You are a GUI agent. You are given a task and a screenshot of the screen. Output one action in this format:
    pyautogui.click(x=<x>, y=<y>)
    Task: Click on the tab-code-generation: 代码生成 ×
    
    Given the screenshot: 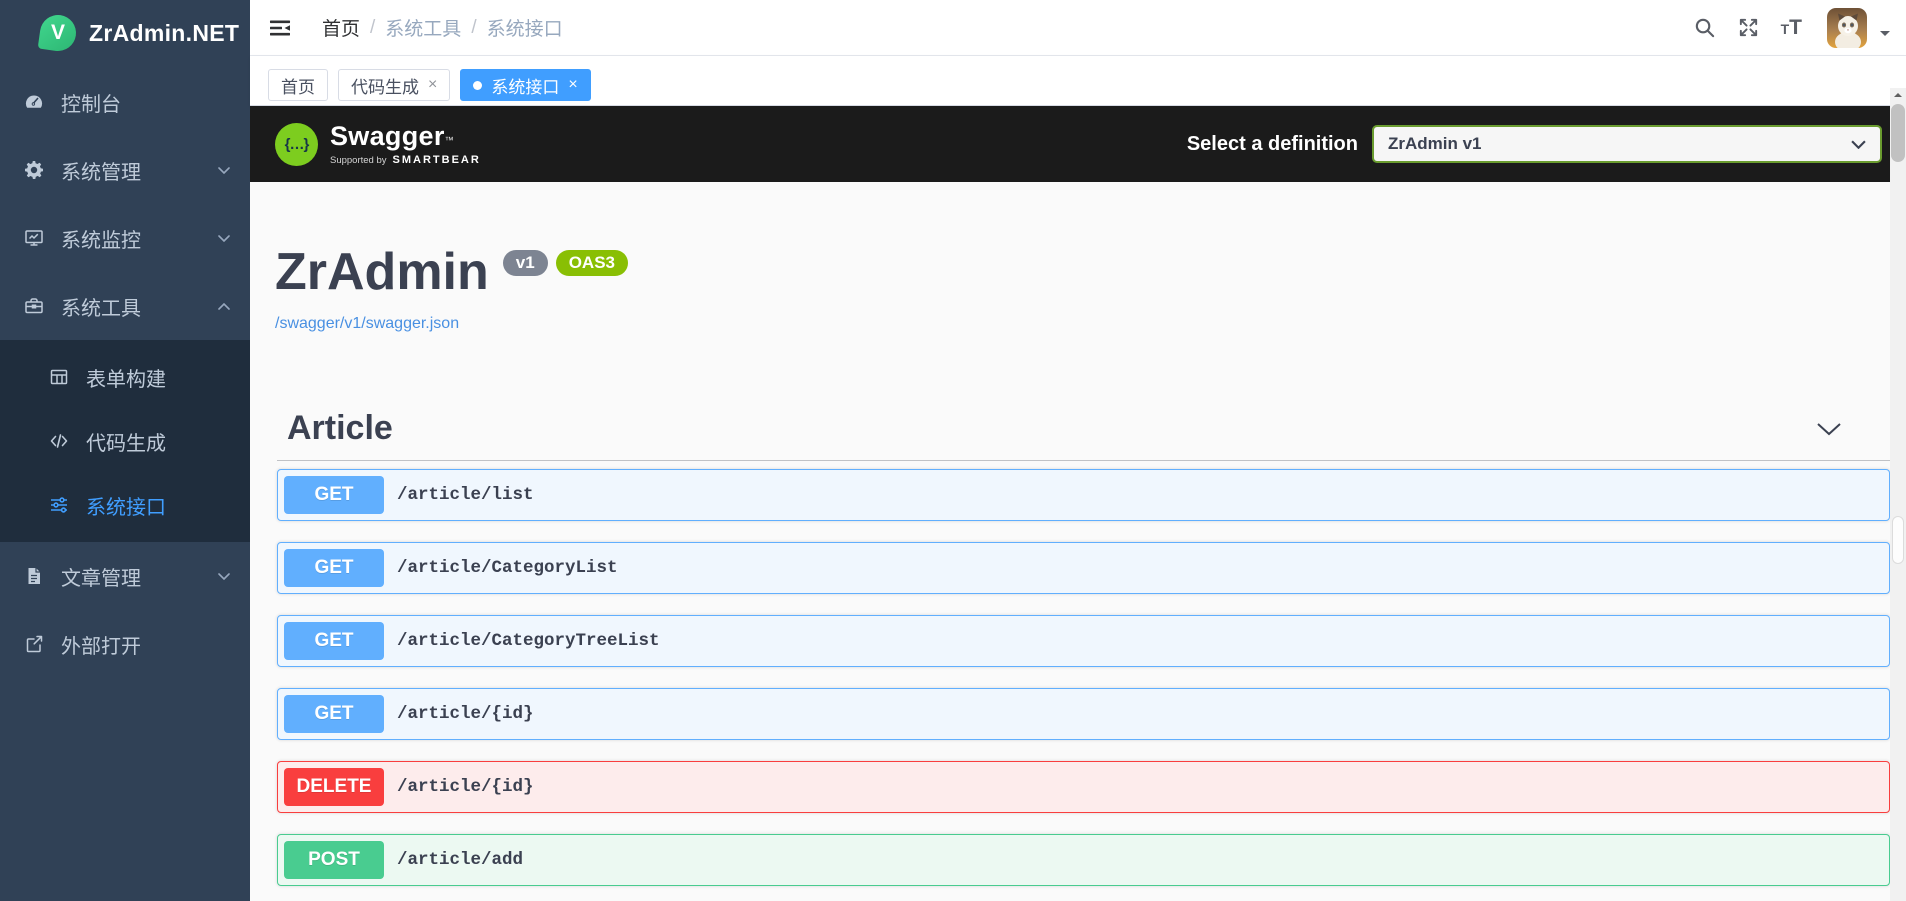 What is the action you would take?
    pyautogui.click(x=394, y=85)
    